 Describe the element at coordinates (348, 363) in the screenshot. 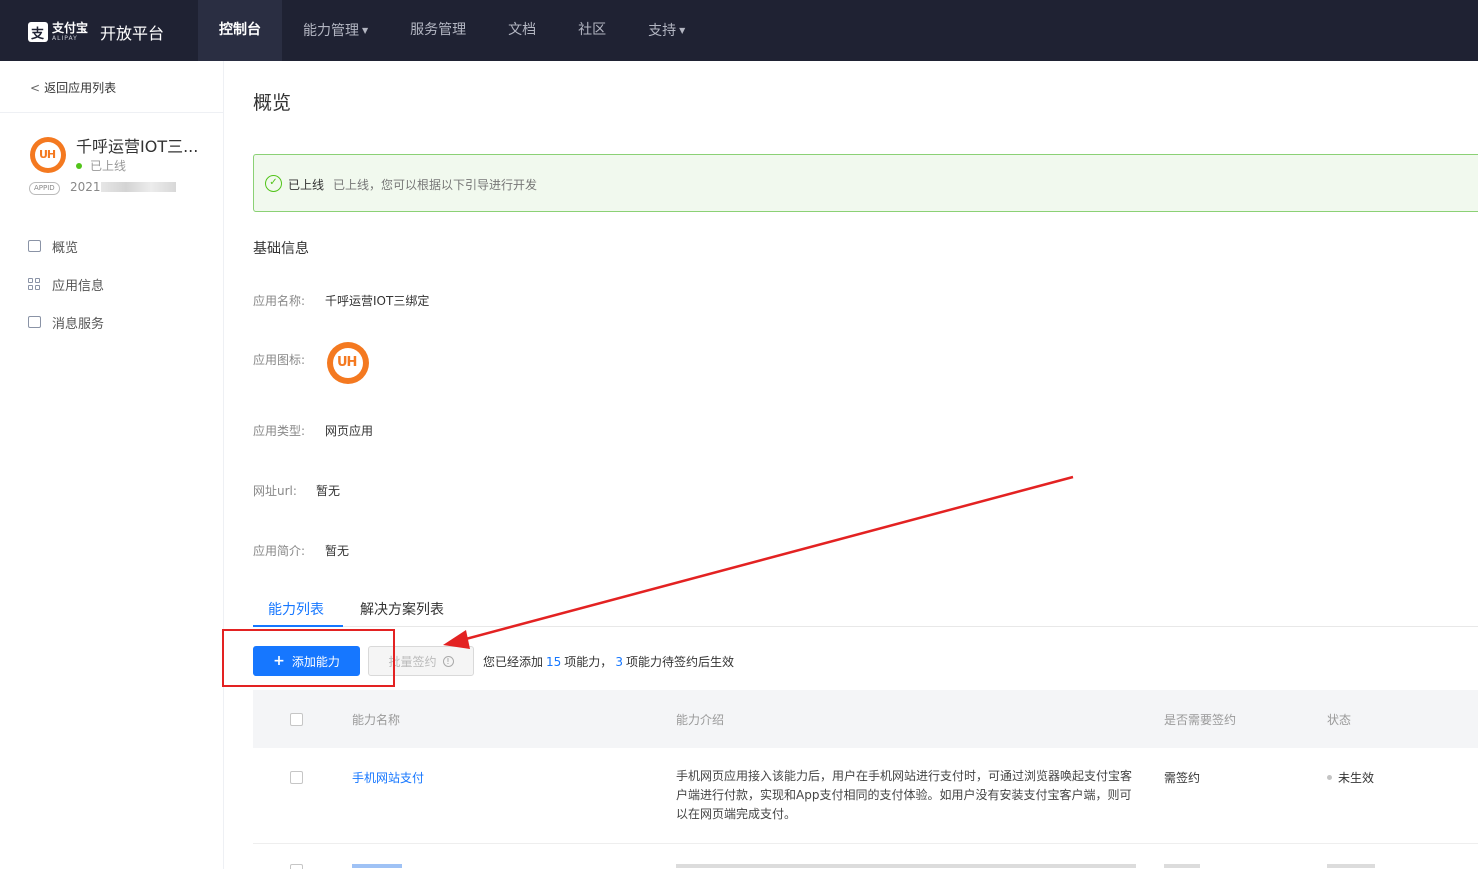

I see `app-icon-image` at that location.